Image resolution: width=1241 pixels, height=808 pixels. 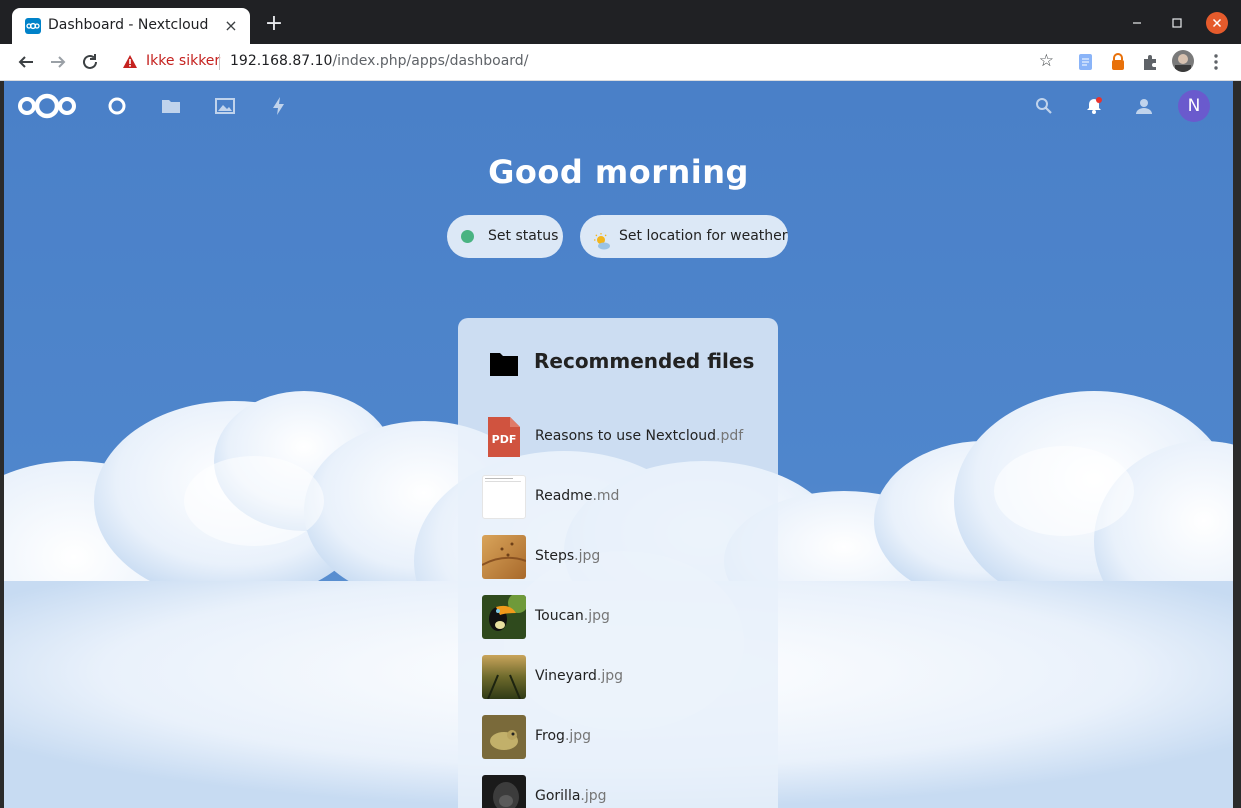 I want to click on file-name: Gorilla, so click(x=558, y=796).